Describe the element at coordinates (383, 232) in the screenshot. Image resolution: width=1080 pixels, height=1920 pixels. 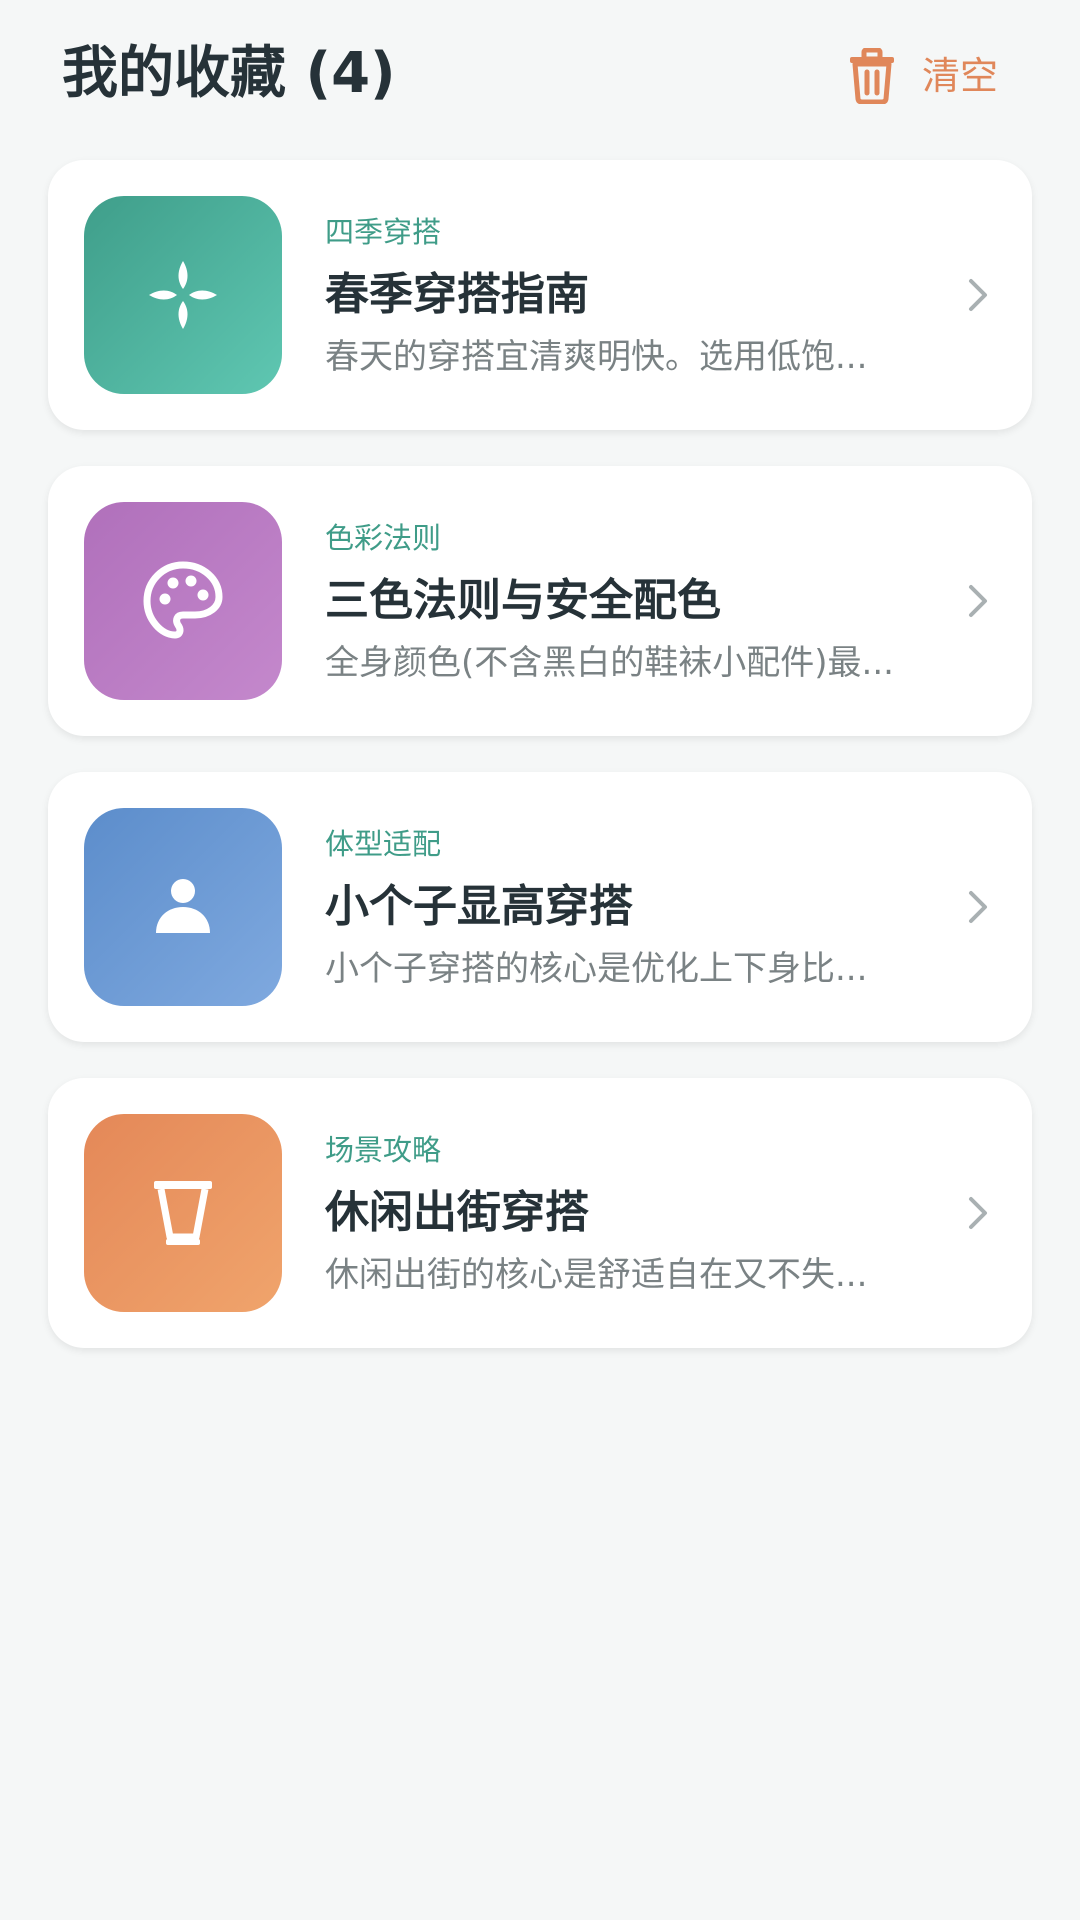
I see `card-category: 四季穿搭` at that location.